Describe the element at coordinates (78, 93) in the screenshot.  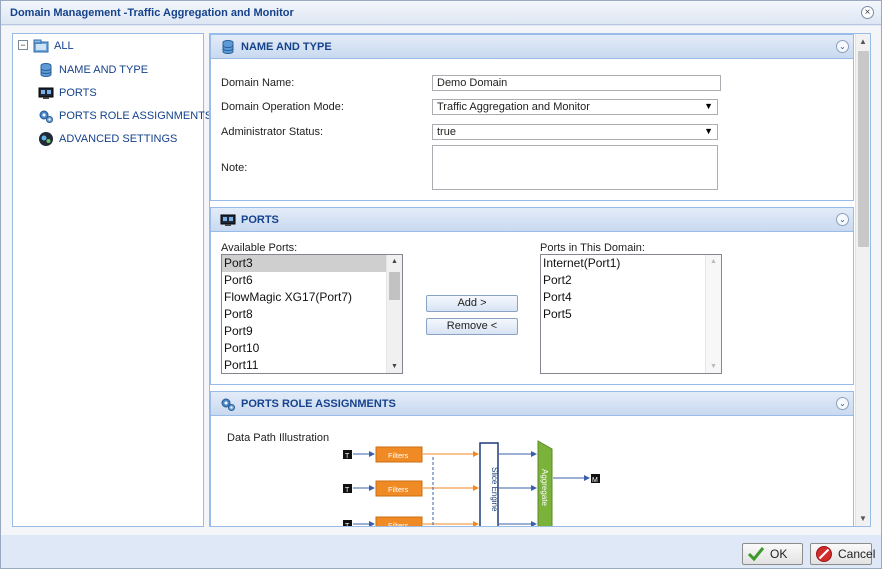
I see `tree-item-label: PORTS` at that location.